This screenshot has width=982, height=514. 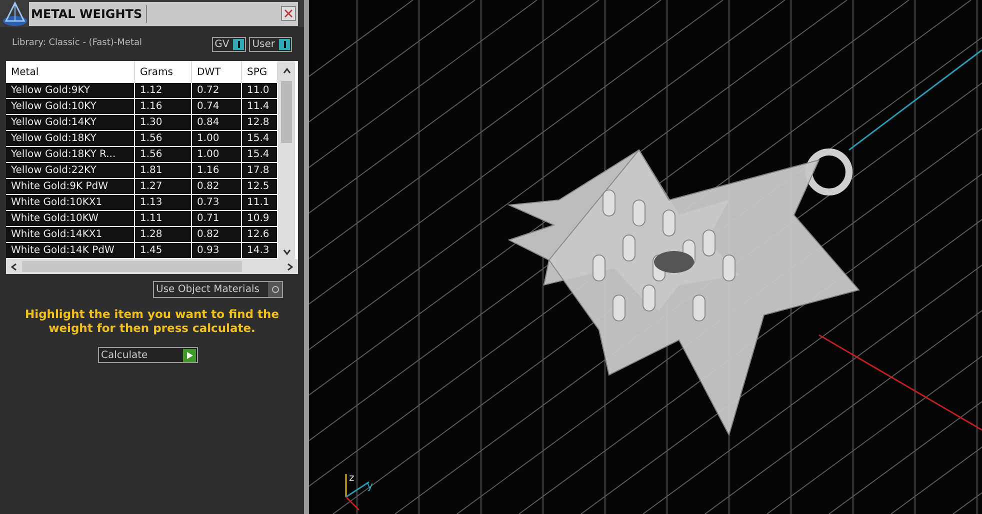 What do you see at coordinates (217, 250) in the screenshot?
I see `table-cell: 0.93` at bounding box center [217, 250].